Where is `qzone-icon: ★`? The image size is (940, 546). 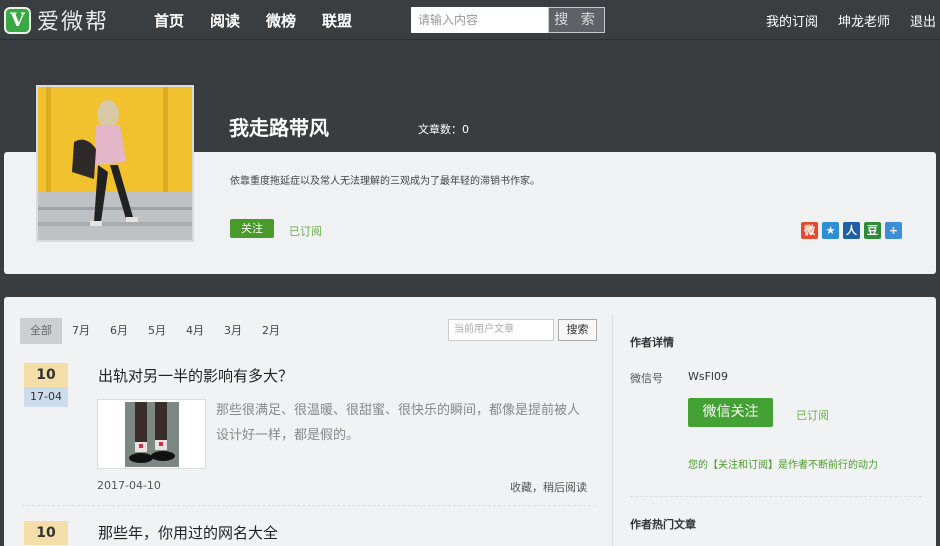 qzone-icon: ★ is located at coordinates (830, 230).